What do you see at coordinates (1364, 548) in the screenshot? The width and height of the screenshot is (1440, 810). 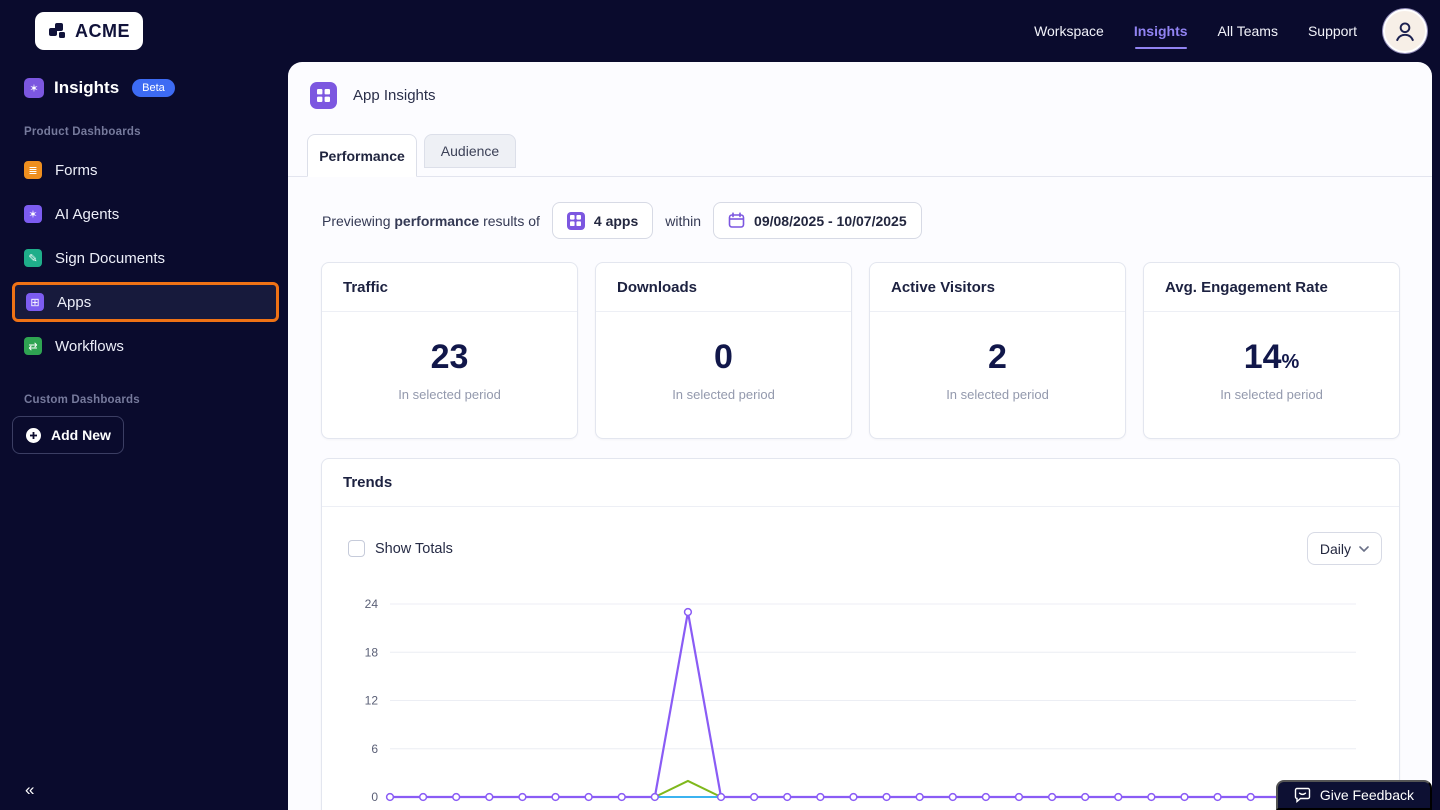 I see `chevron-down-icon` at bounding box center [1364, 548].